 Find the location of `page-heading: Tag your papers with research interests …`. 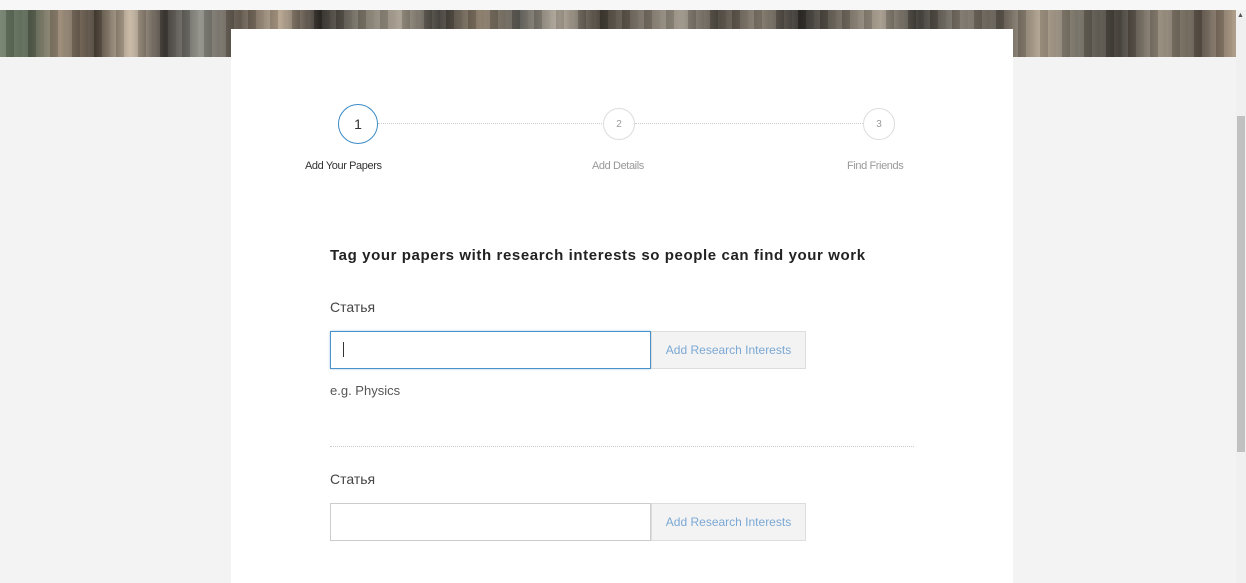

page-heading: Tag your papers with research interests … is located at coordinates (598, 255).